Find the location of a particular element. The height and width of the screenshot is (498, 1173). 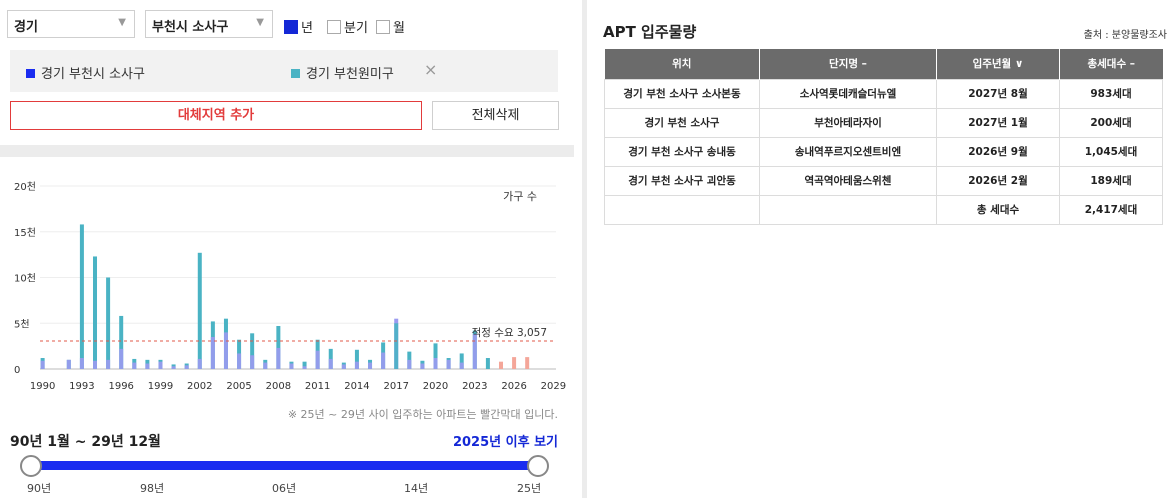

x-tick-label: 2005 is located at coordinates (238, 386).